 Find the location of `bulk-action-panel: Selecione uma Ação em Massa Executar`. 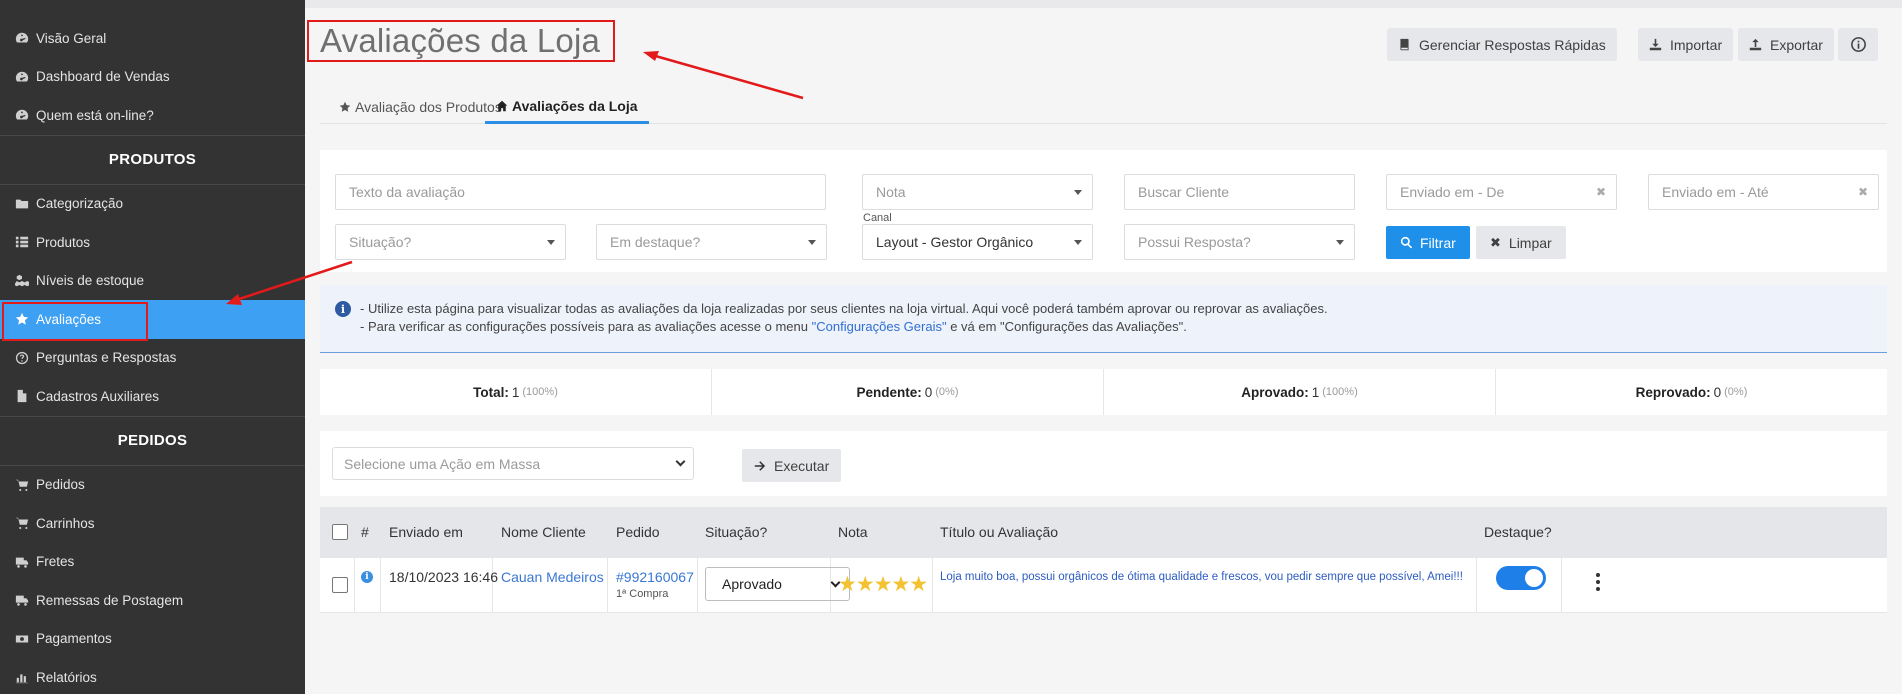

bulk-action-panel: Selecione uma Ação em Massa Executar is located at coordinates (1103, 463).